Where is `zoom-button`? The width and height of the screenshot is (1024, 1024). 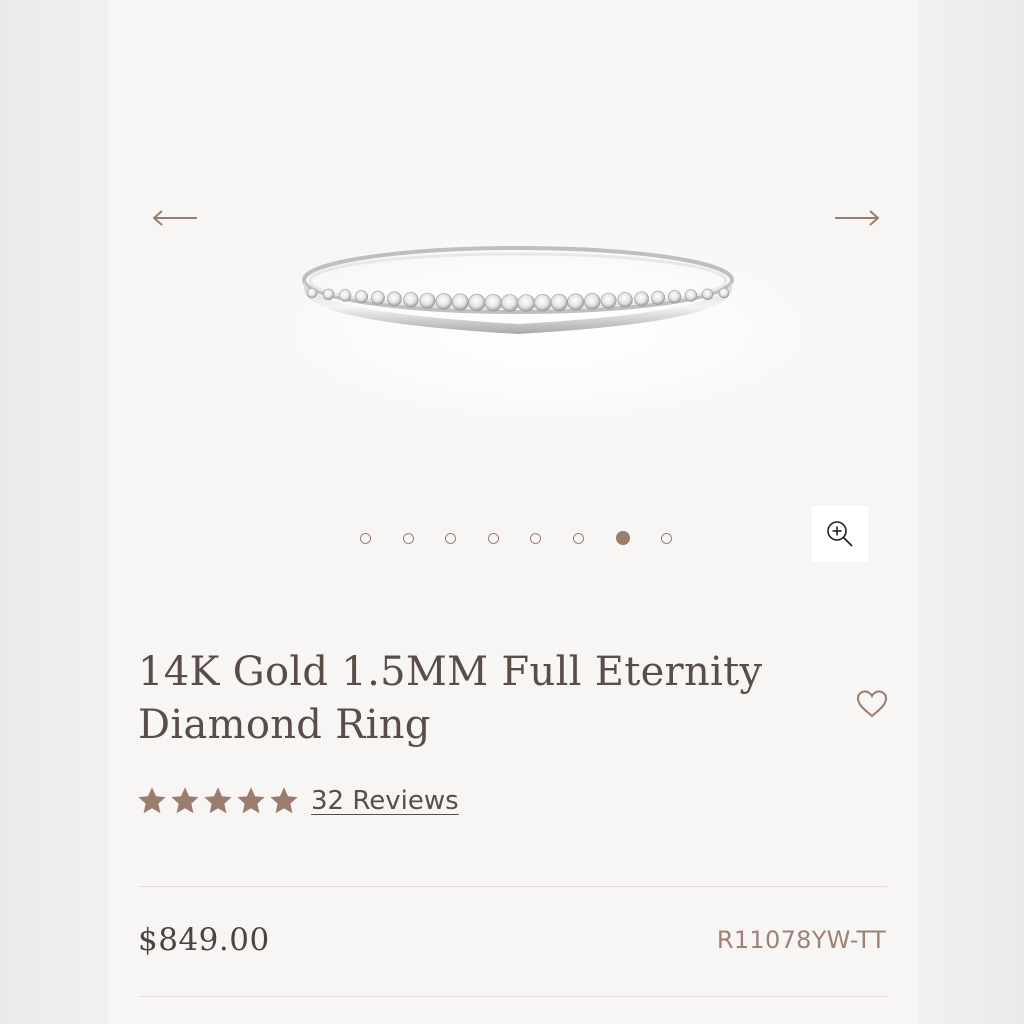
zoom-button is located at coordinates (840, 534).